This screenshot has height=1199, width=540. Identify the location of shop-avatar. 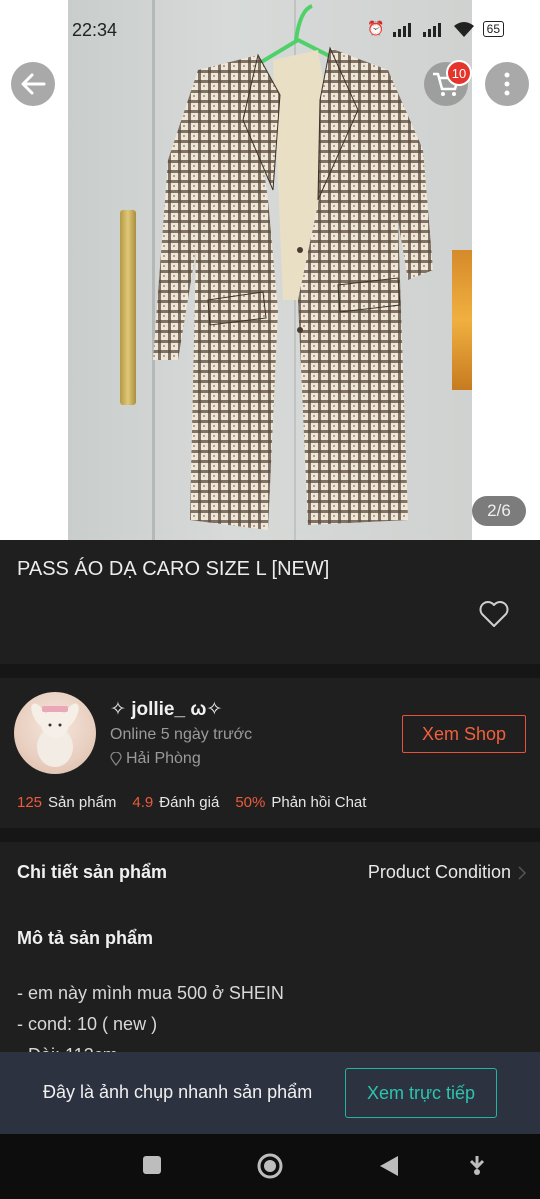
(55, 733).